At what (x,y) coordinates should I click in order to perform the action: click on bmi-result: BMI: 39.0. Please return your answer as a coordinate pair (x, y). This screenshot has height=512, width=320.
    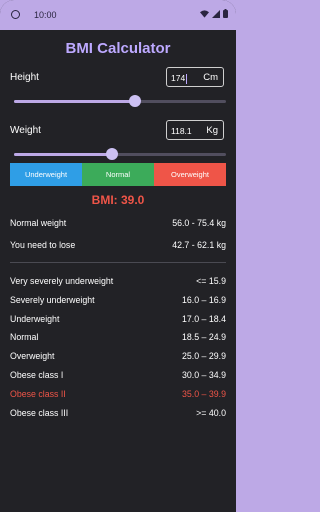
    Looking at the image, I should click on (118, 200).